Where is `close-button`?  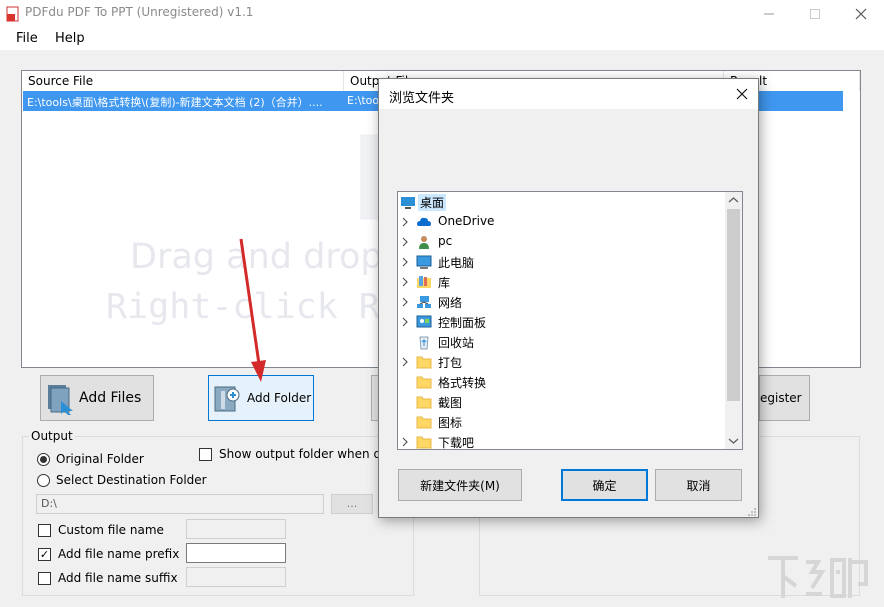 close-button is located at coordinates (861, 14).